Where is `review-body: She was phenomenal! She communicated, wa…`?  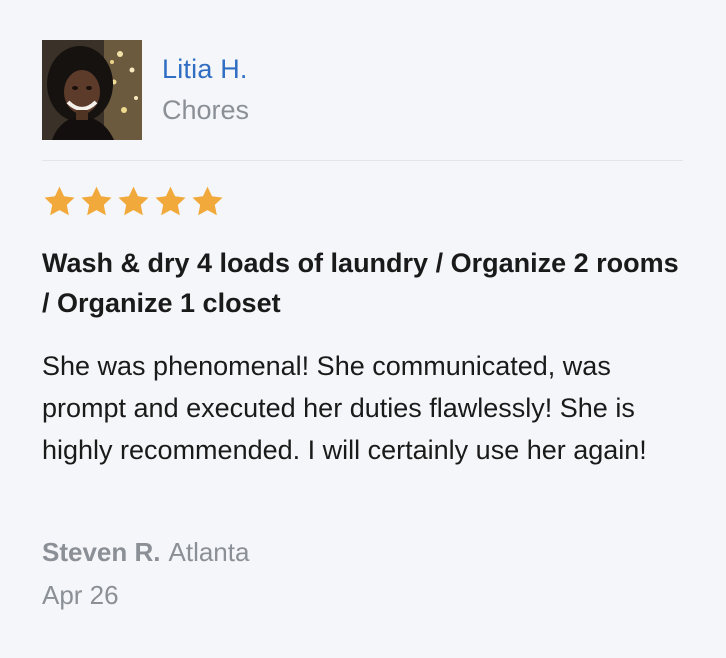 review-body: She was phenomenal! She communicated, wa… is located at coordinates (344, 408).